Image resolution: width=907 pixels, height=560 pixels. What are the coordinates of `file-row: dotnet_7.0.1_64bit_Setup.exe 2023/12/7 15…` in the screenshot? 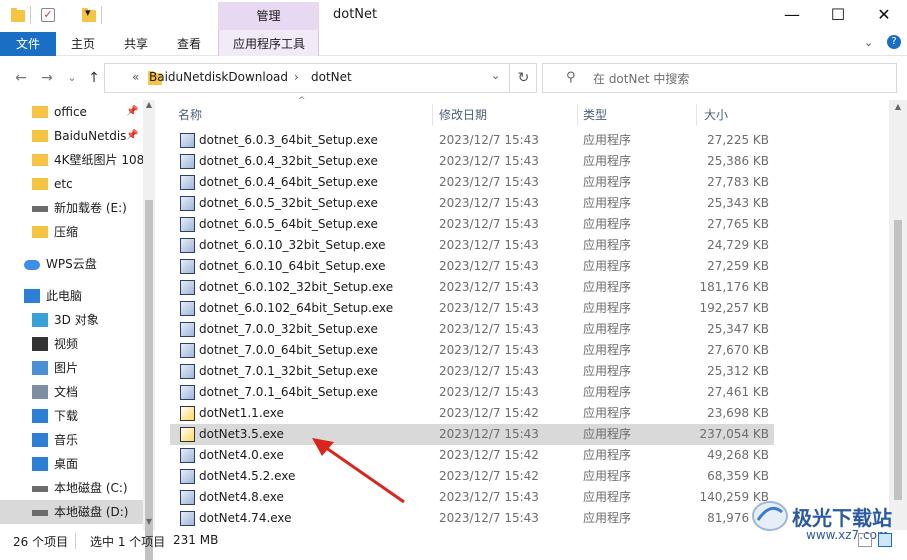 It's located at (472, 392).